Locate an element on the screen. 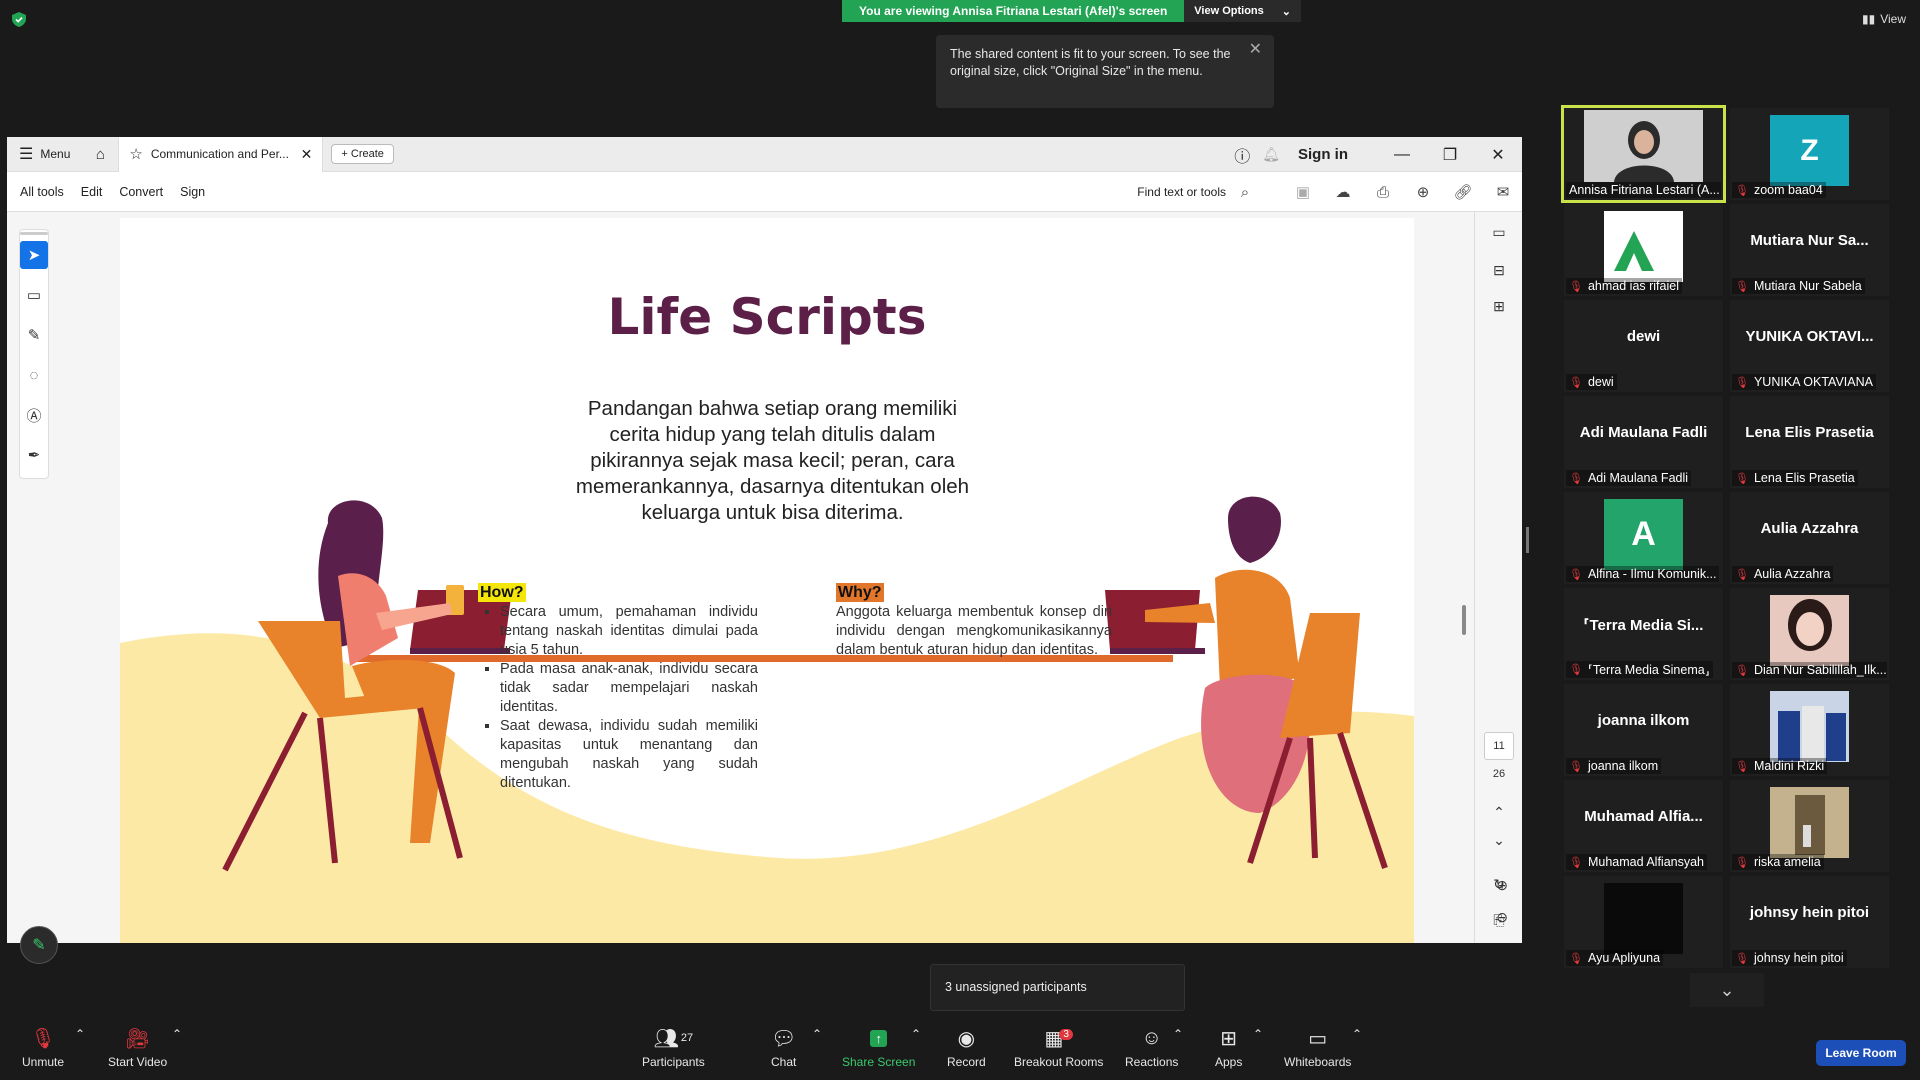  text-box-icon: Ⓐ is located at coordinates (34, 415).